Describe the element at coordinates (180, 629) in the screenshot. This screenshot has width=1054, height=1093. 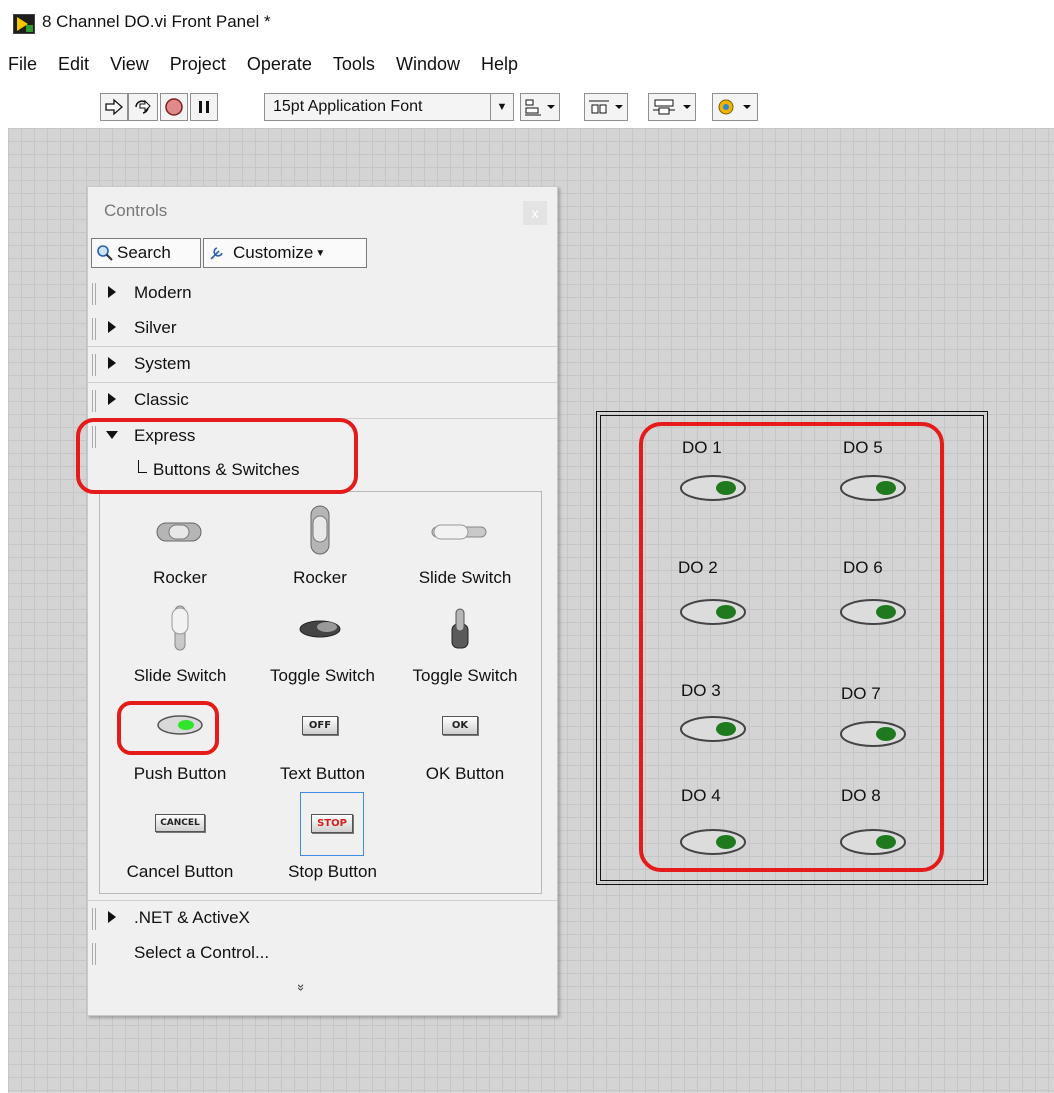
I see `vertical-slide-switch-icon` at that location.